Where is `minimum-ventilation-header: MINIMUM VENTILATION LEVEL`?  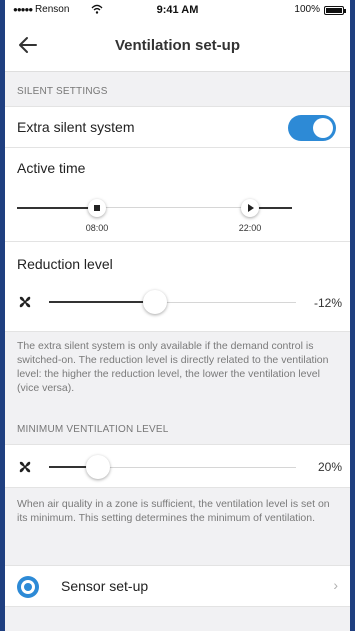
minimum-ventilation-header: MINIMUM VENTILATION LEVEL is located at coordinates (93, 429).